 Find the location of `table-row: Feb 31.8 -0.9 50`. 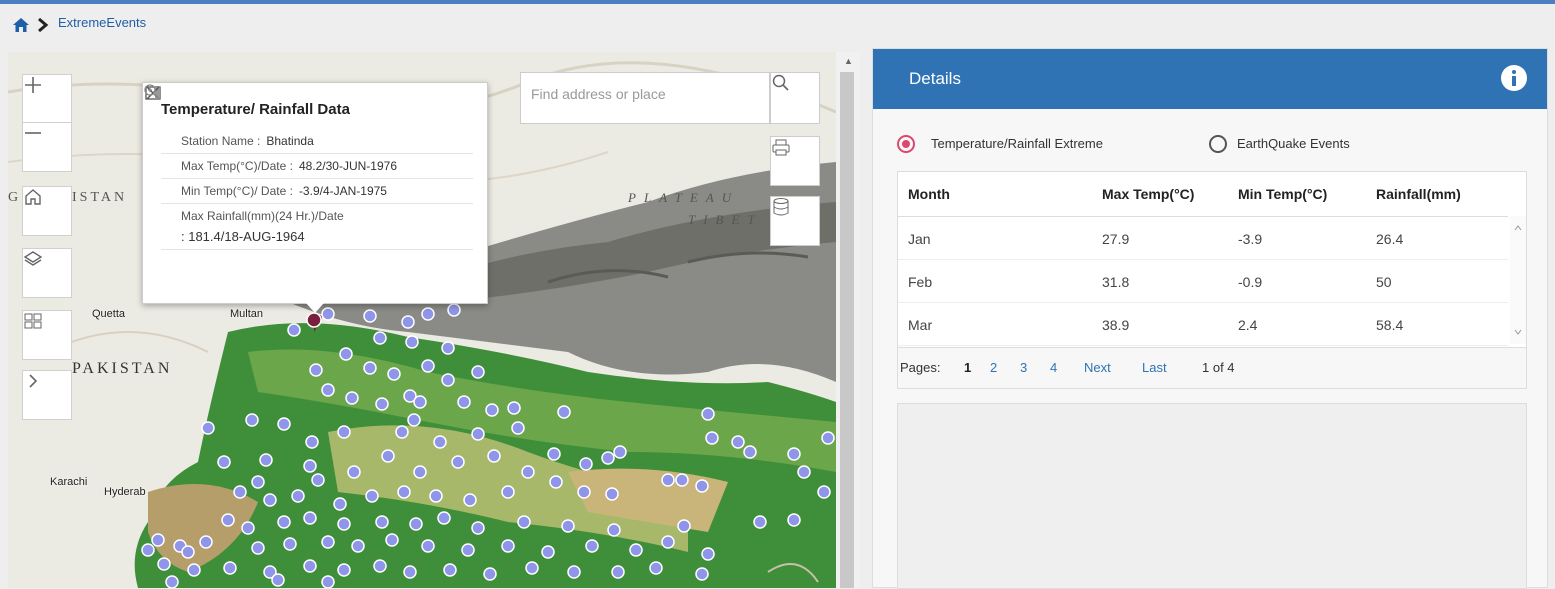

table-row: Feb 31.8 -0.9 50 is located at coordinates (1203, 281).